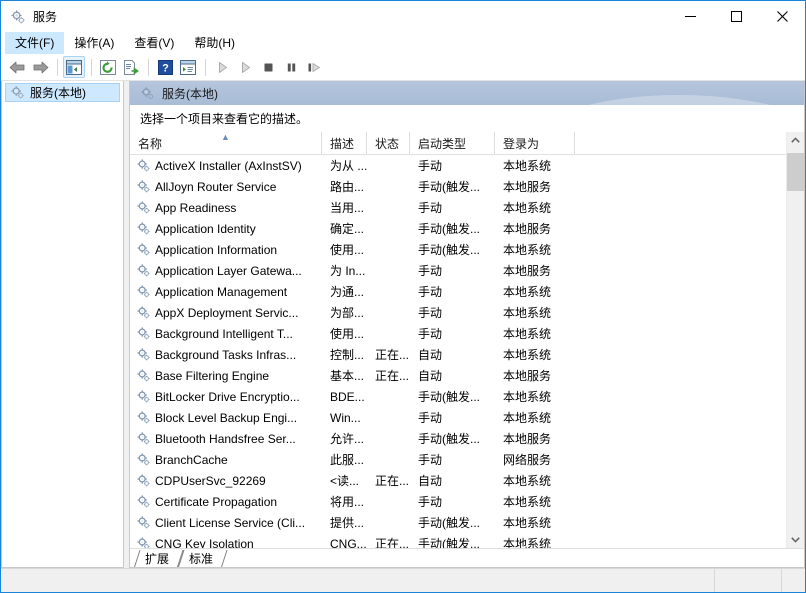  Describe the element at coordinates (535, 143) in the screenshot. I see `column-header-log-on-as: 登录为` at that location.